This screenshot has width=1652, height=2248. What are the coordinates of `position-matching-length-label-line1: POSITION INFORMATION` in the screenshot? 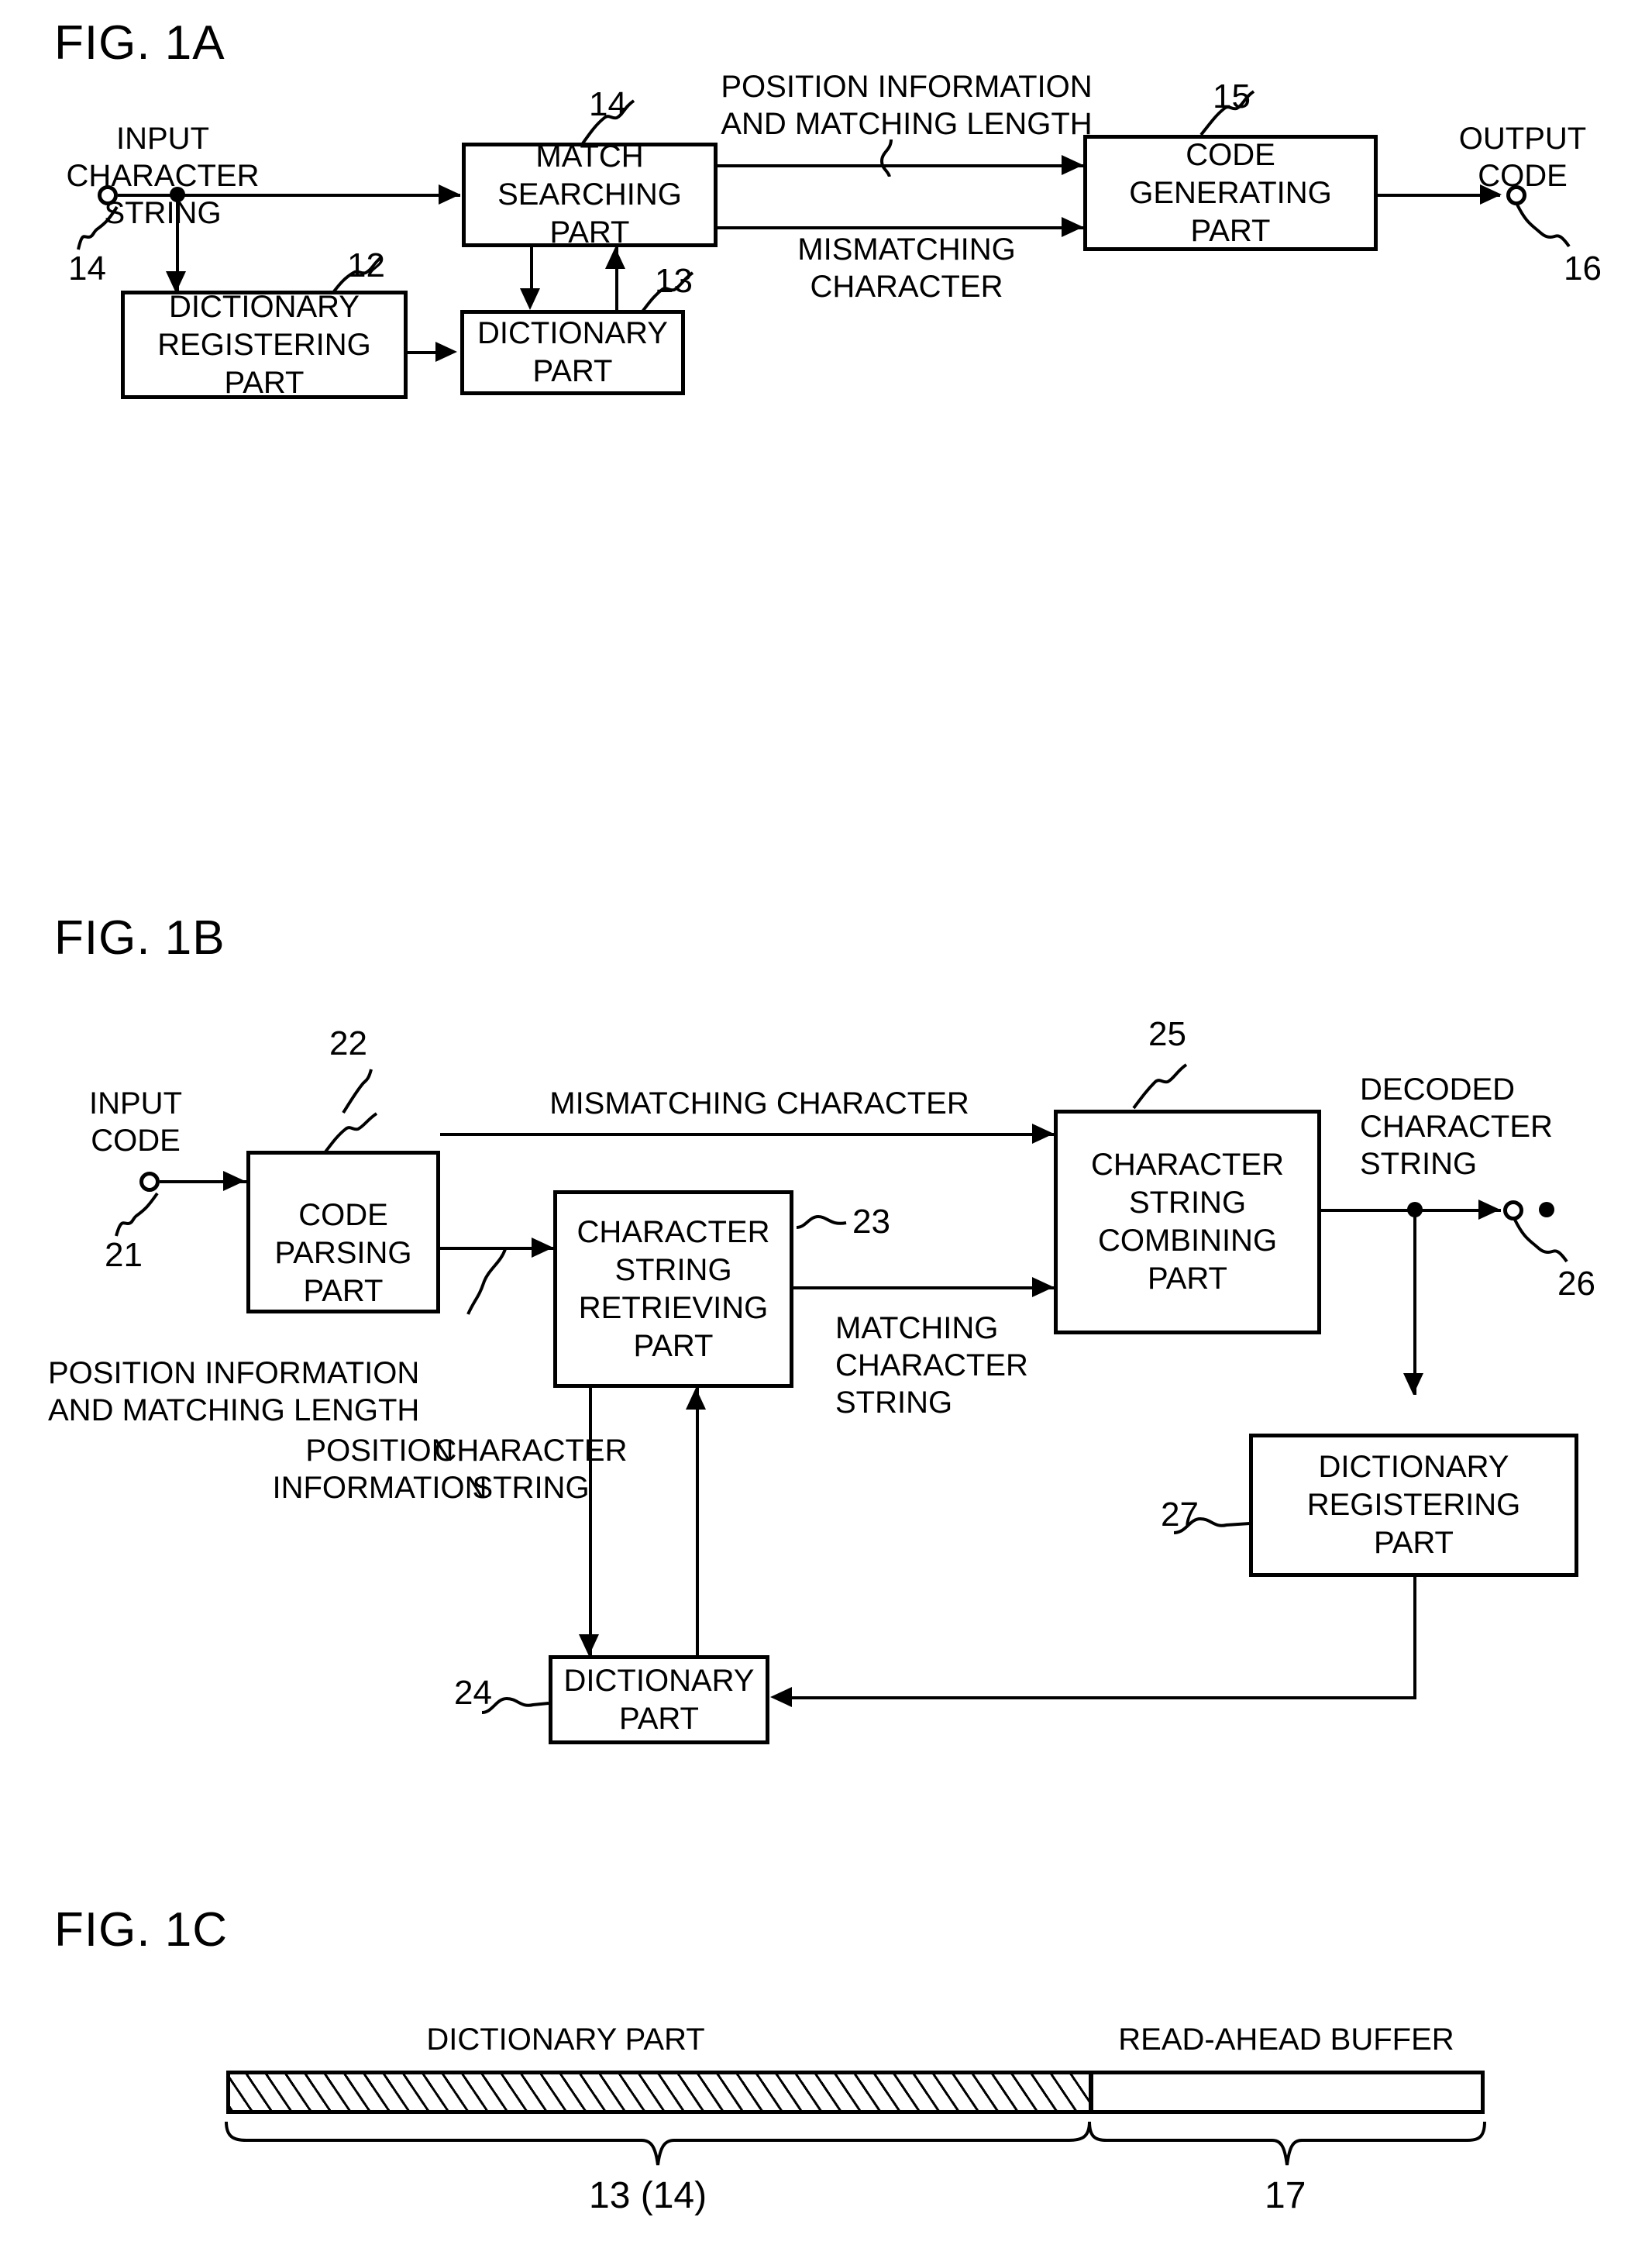 It's located at (907, 87).